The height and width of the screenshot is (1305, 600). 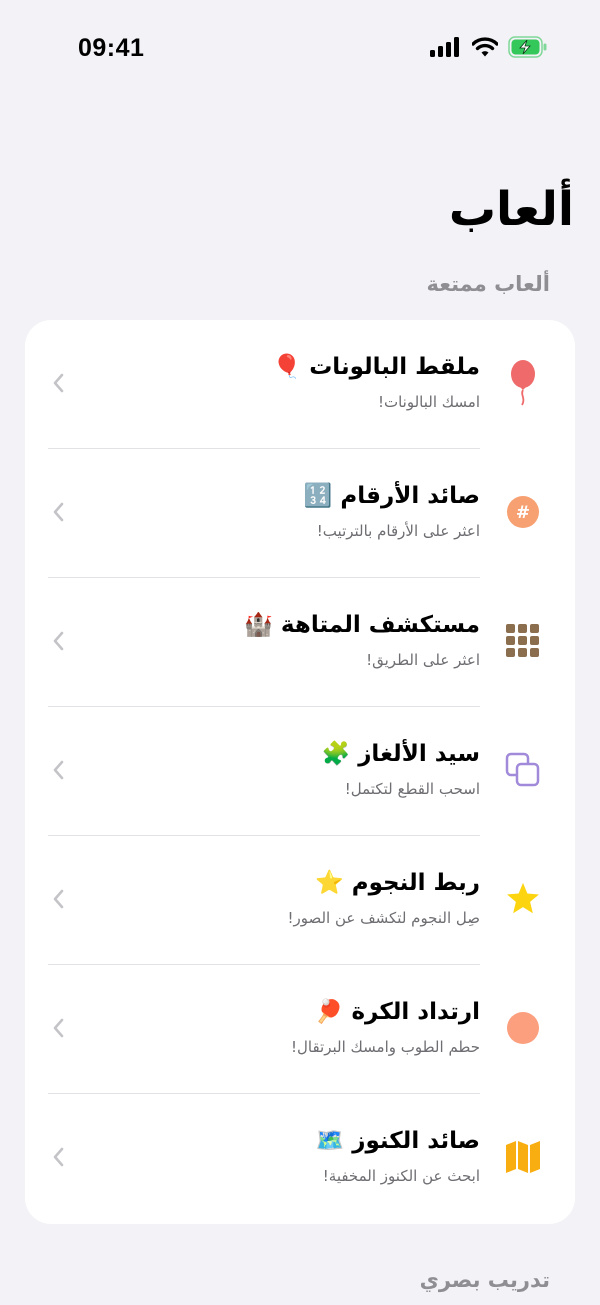 What do you see at coordinates (300, 50) in the screenshot?
I see `status-bar: 09:41` at bounding box center [300, 50].